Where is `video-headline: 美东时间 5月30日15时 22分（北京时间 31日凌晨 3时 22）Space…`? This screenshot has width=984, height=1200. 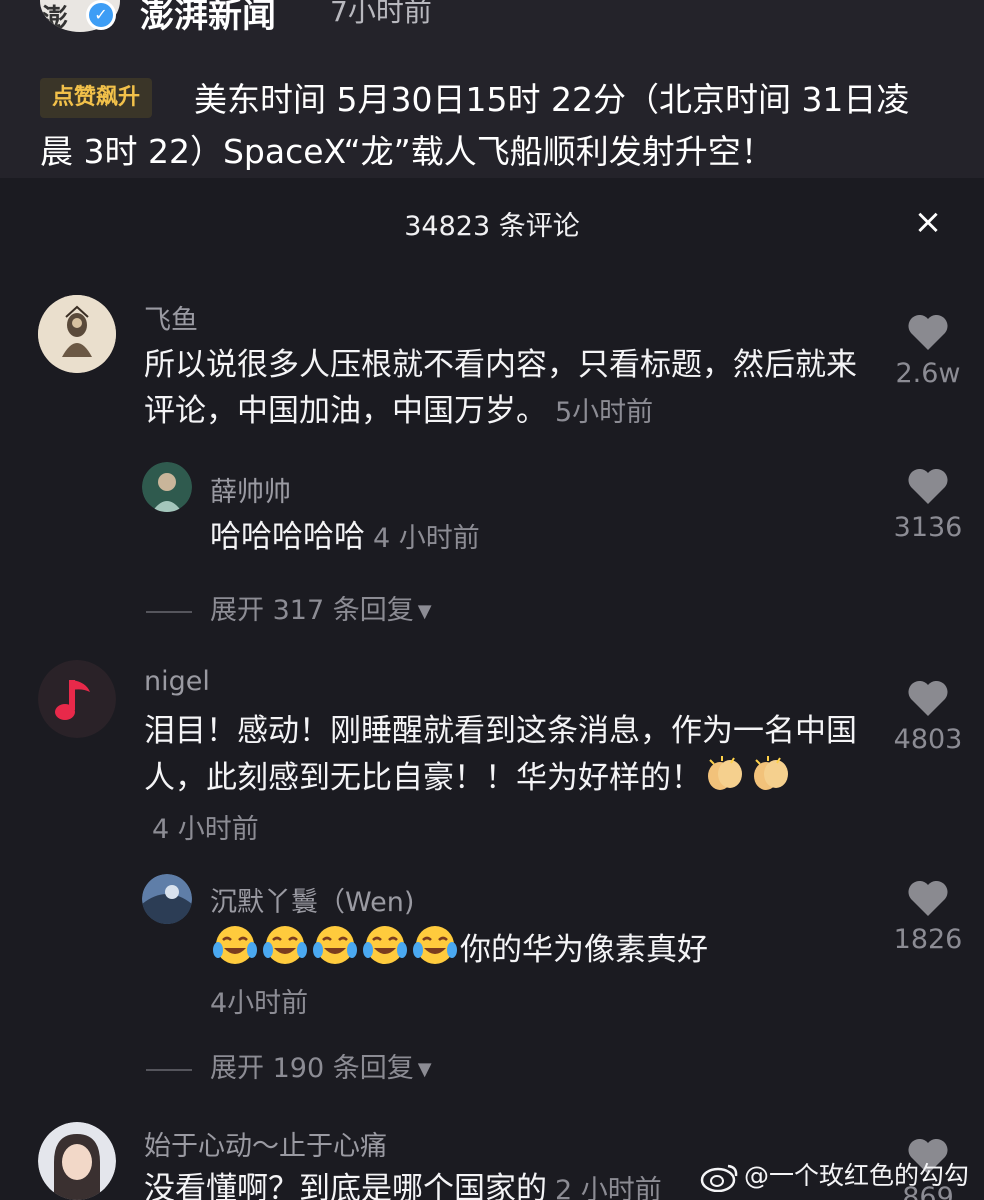 video-headline: 美东时间 5月30日15时 22分（北京时间 31日凌晨 3时 22）Space… is located at coordinates (475, 125).